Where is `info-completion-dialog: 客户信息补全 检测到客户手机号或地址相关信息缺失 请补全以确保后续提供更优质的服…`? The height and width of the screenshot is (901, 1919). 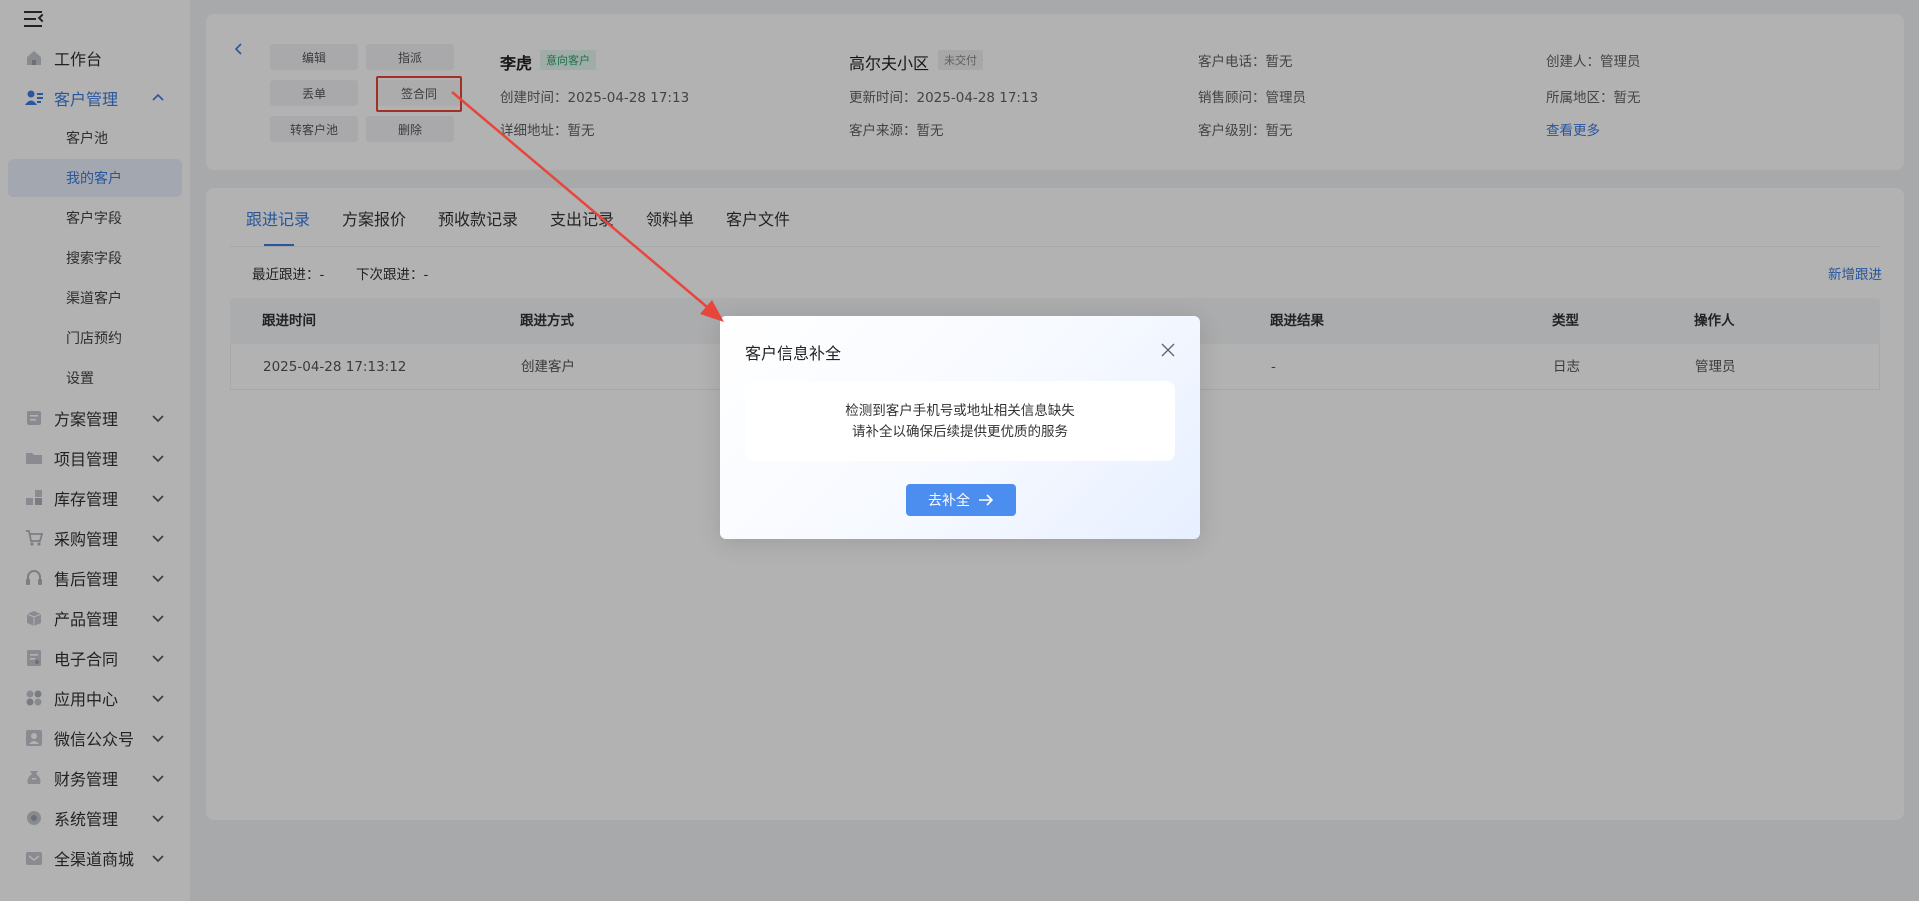 info-completion-dialog: 客户信息补全 检测到客户手机号或地址相关信息缺失 请补全以确保后续提供更优质的服… is located at coordinates (960, 427).